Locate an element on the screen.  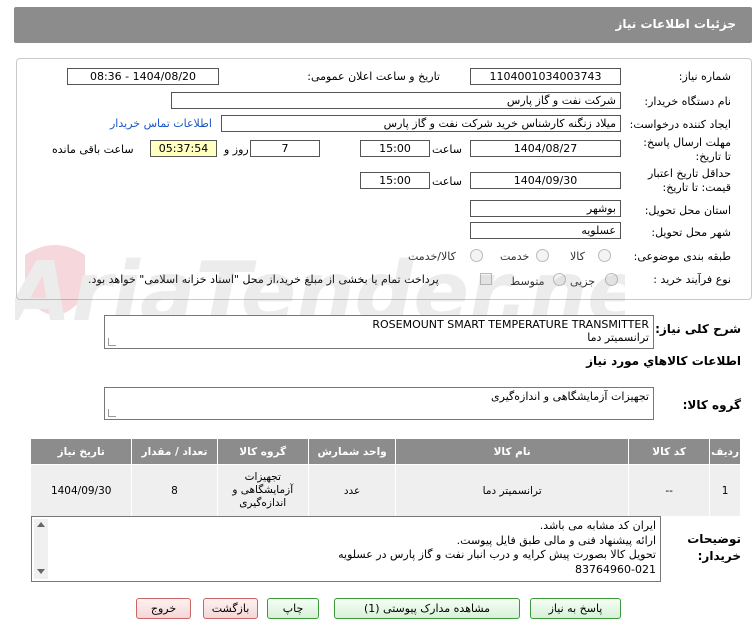
announce-label: تاریخ و ساعت اعلان عمومی: is located at coordinates (373, 76).